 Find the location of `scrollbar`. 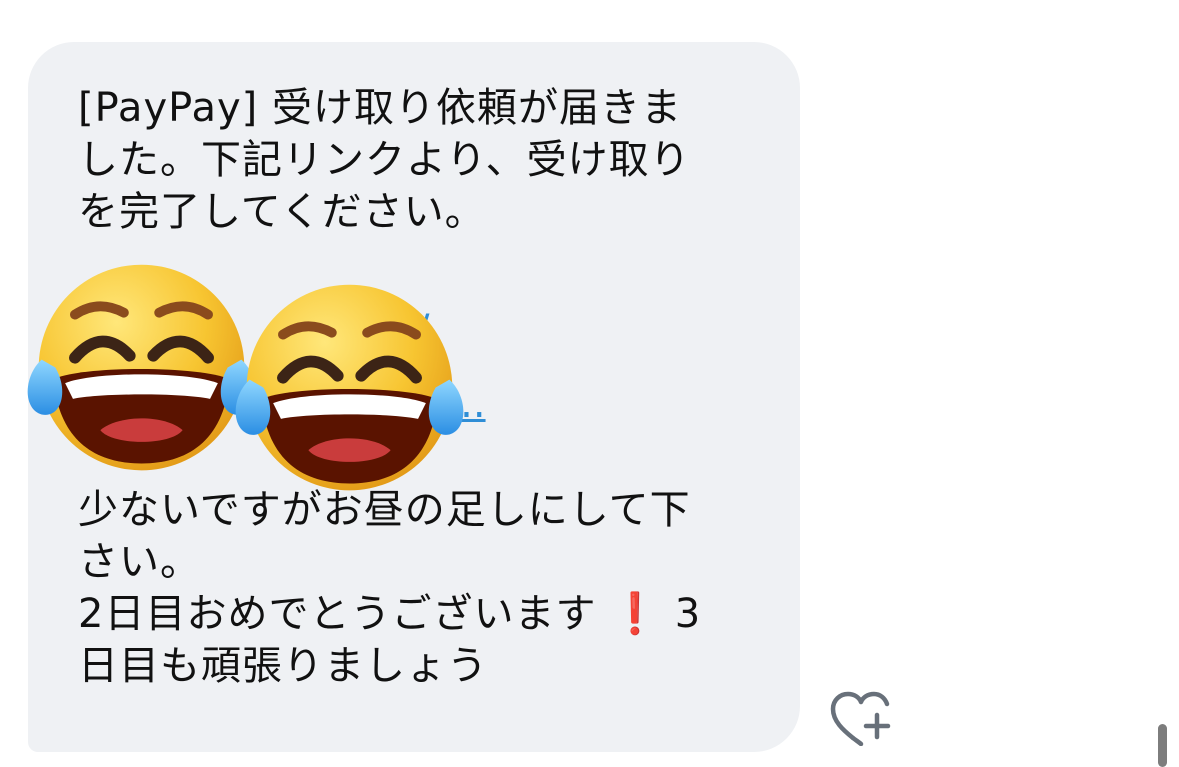

scrollbar is located at coordinates (1162, 745).